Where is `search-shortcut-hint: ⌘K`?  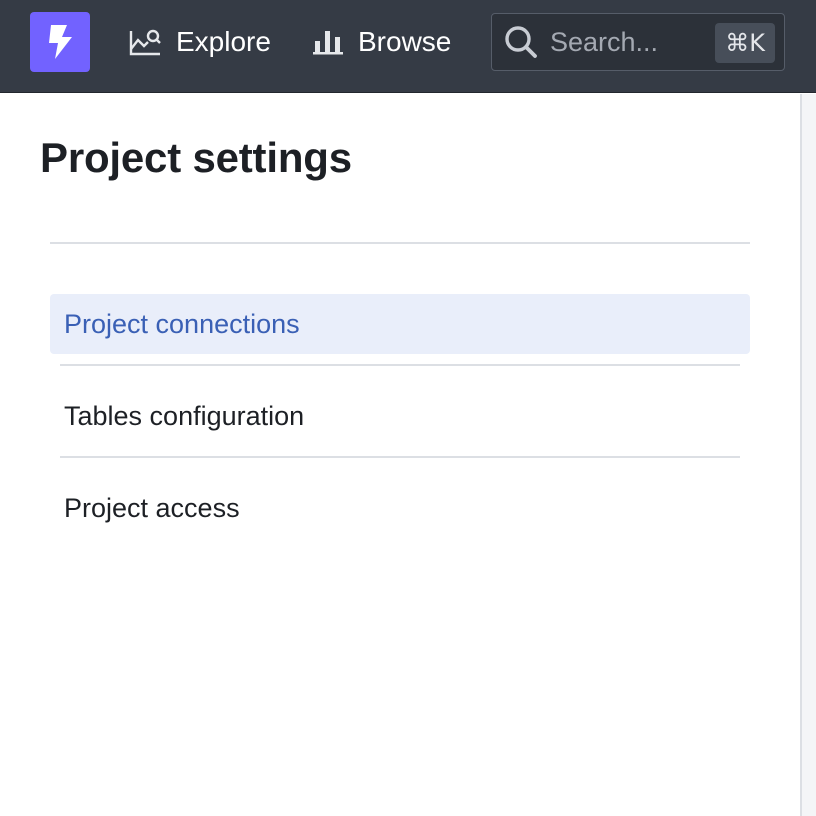
search-shortcut-hint: ⌘K is located at coordinates (745, 43).